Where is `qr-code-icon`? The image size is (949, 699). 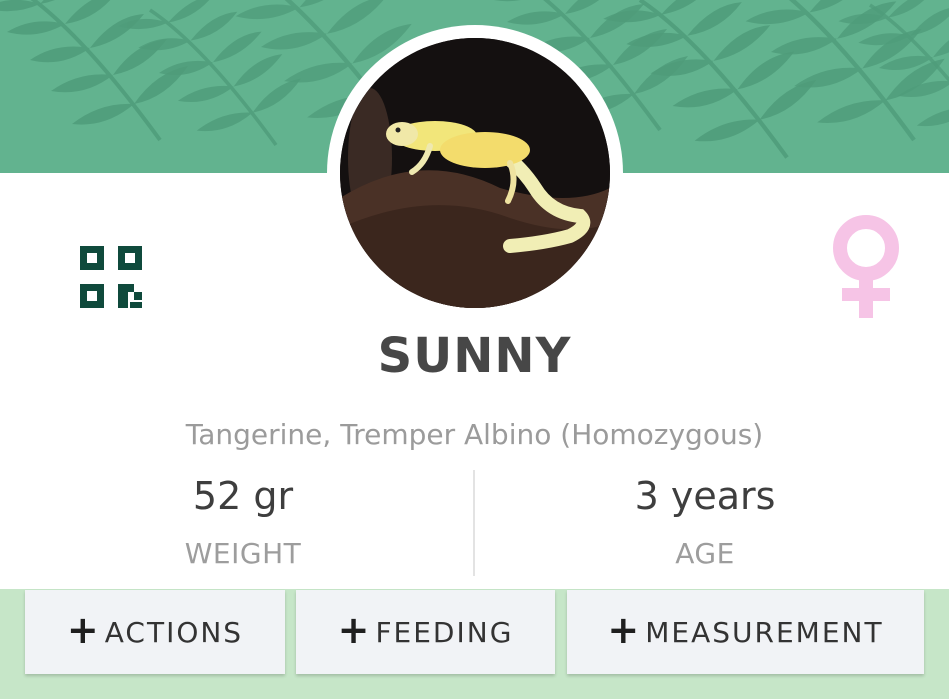 qr-code-icon is located at coordinates (111, 277).